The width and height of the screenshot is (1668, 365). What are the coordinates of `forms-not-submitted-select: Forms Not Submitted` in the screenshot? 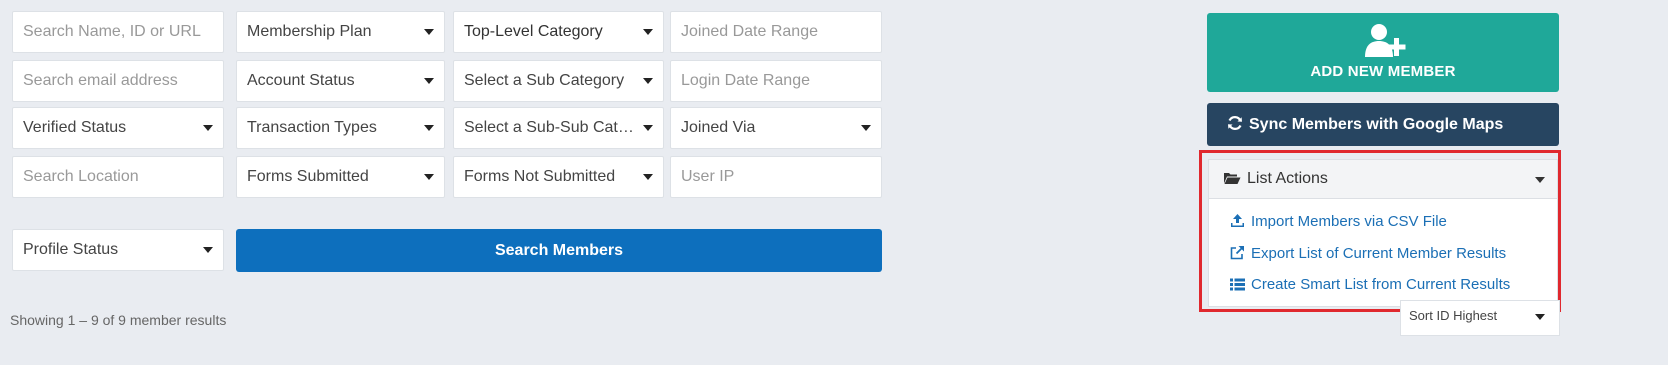 It's located at (558, 177).